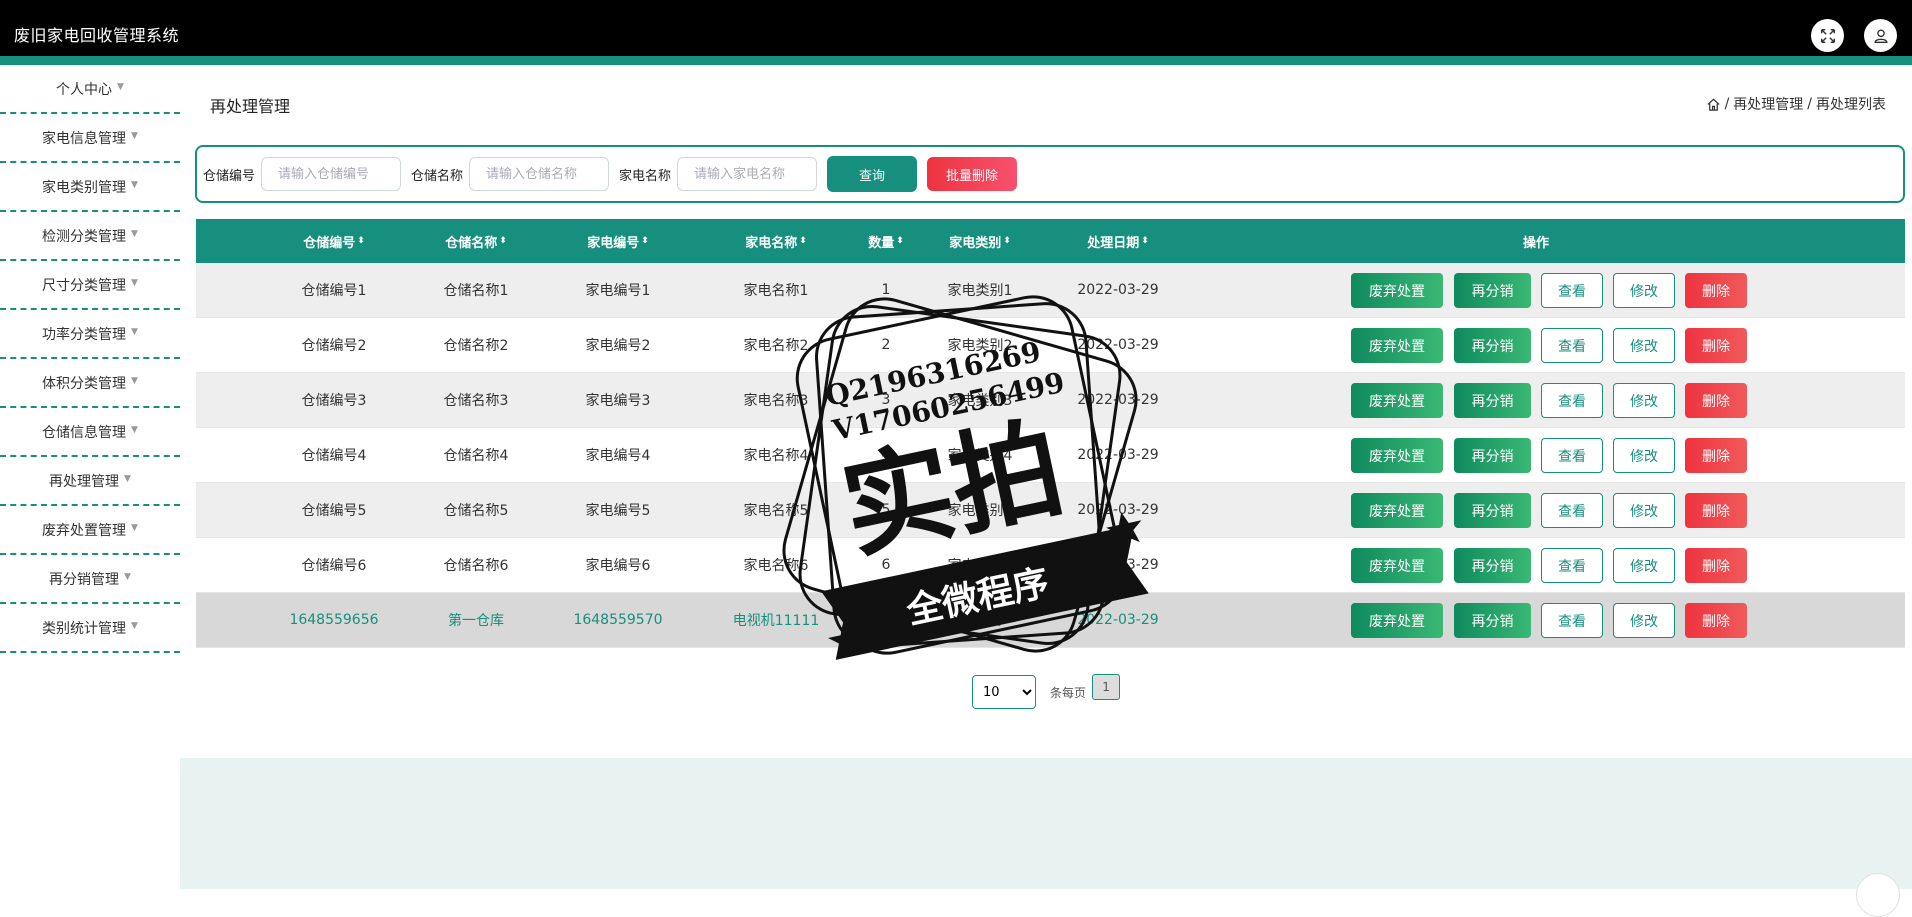 The image size is (1912, 917). Describe the element at coordinates (90, 530) in the screenshot. I see `sidebar-item-9: 废弃处置管理 ▼` at that location.